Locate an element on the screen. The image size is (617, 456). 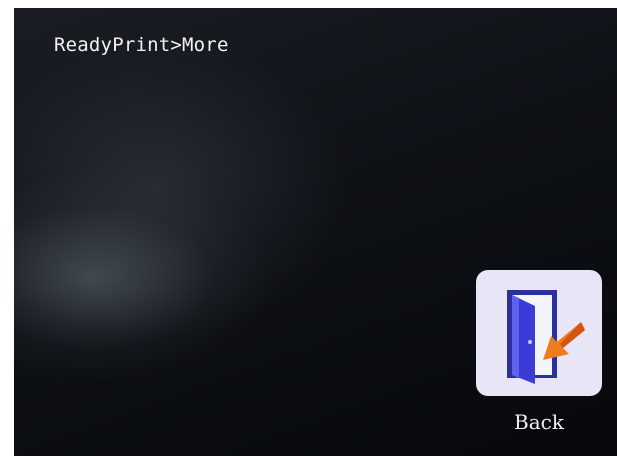
back-button: Back is located at coordinates (539, 355).